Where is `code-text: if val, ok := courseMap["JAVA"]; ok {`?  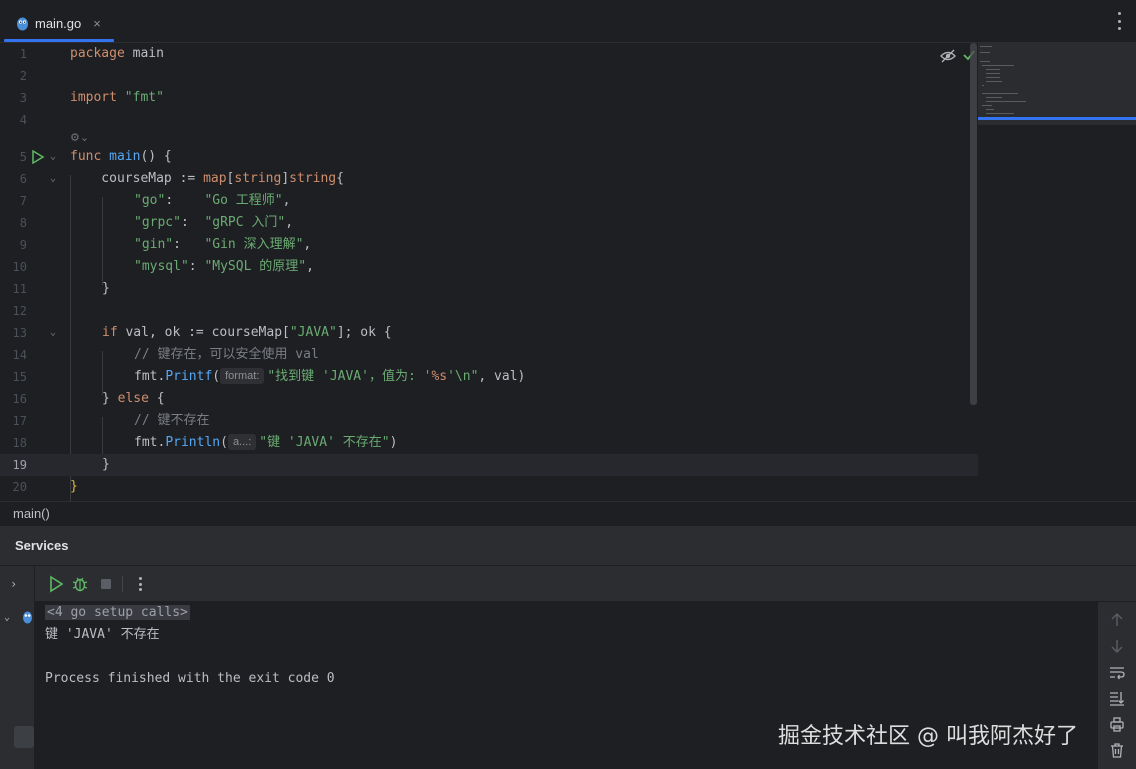 code-text: if val, ok := courseMap["JAVA"]; ok { is located at coordinates (247, 332).